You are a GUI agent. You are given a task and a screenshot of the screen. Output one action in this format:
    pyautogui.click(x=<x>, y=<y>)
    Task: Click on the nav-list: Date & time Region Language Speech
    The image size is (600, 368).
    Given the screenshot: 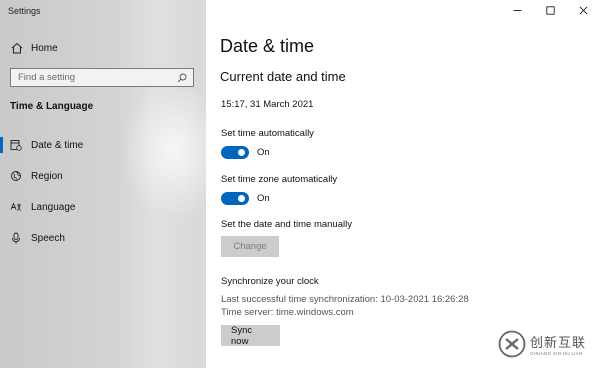 What is the action you would take?
    pyautogui.click(x=103, y=194)
    